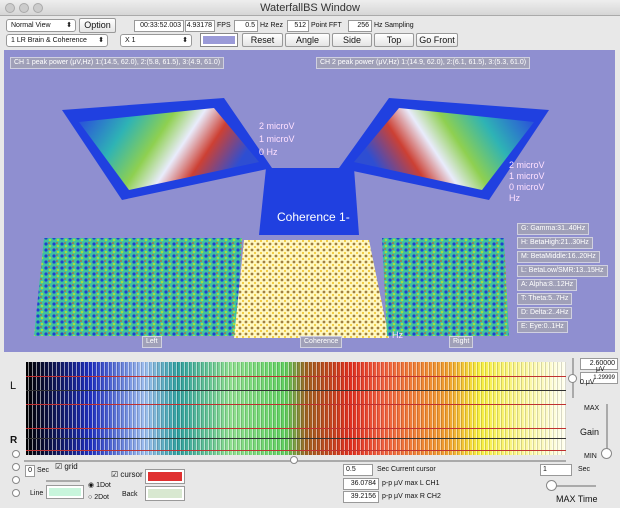 This screenshot has height=508, width=620. Describe the element at coordinates (461, 342) in the screenshot. I see `right-panel-label: Right` at that location.